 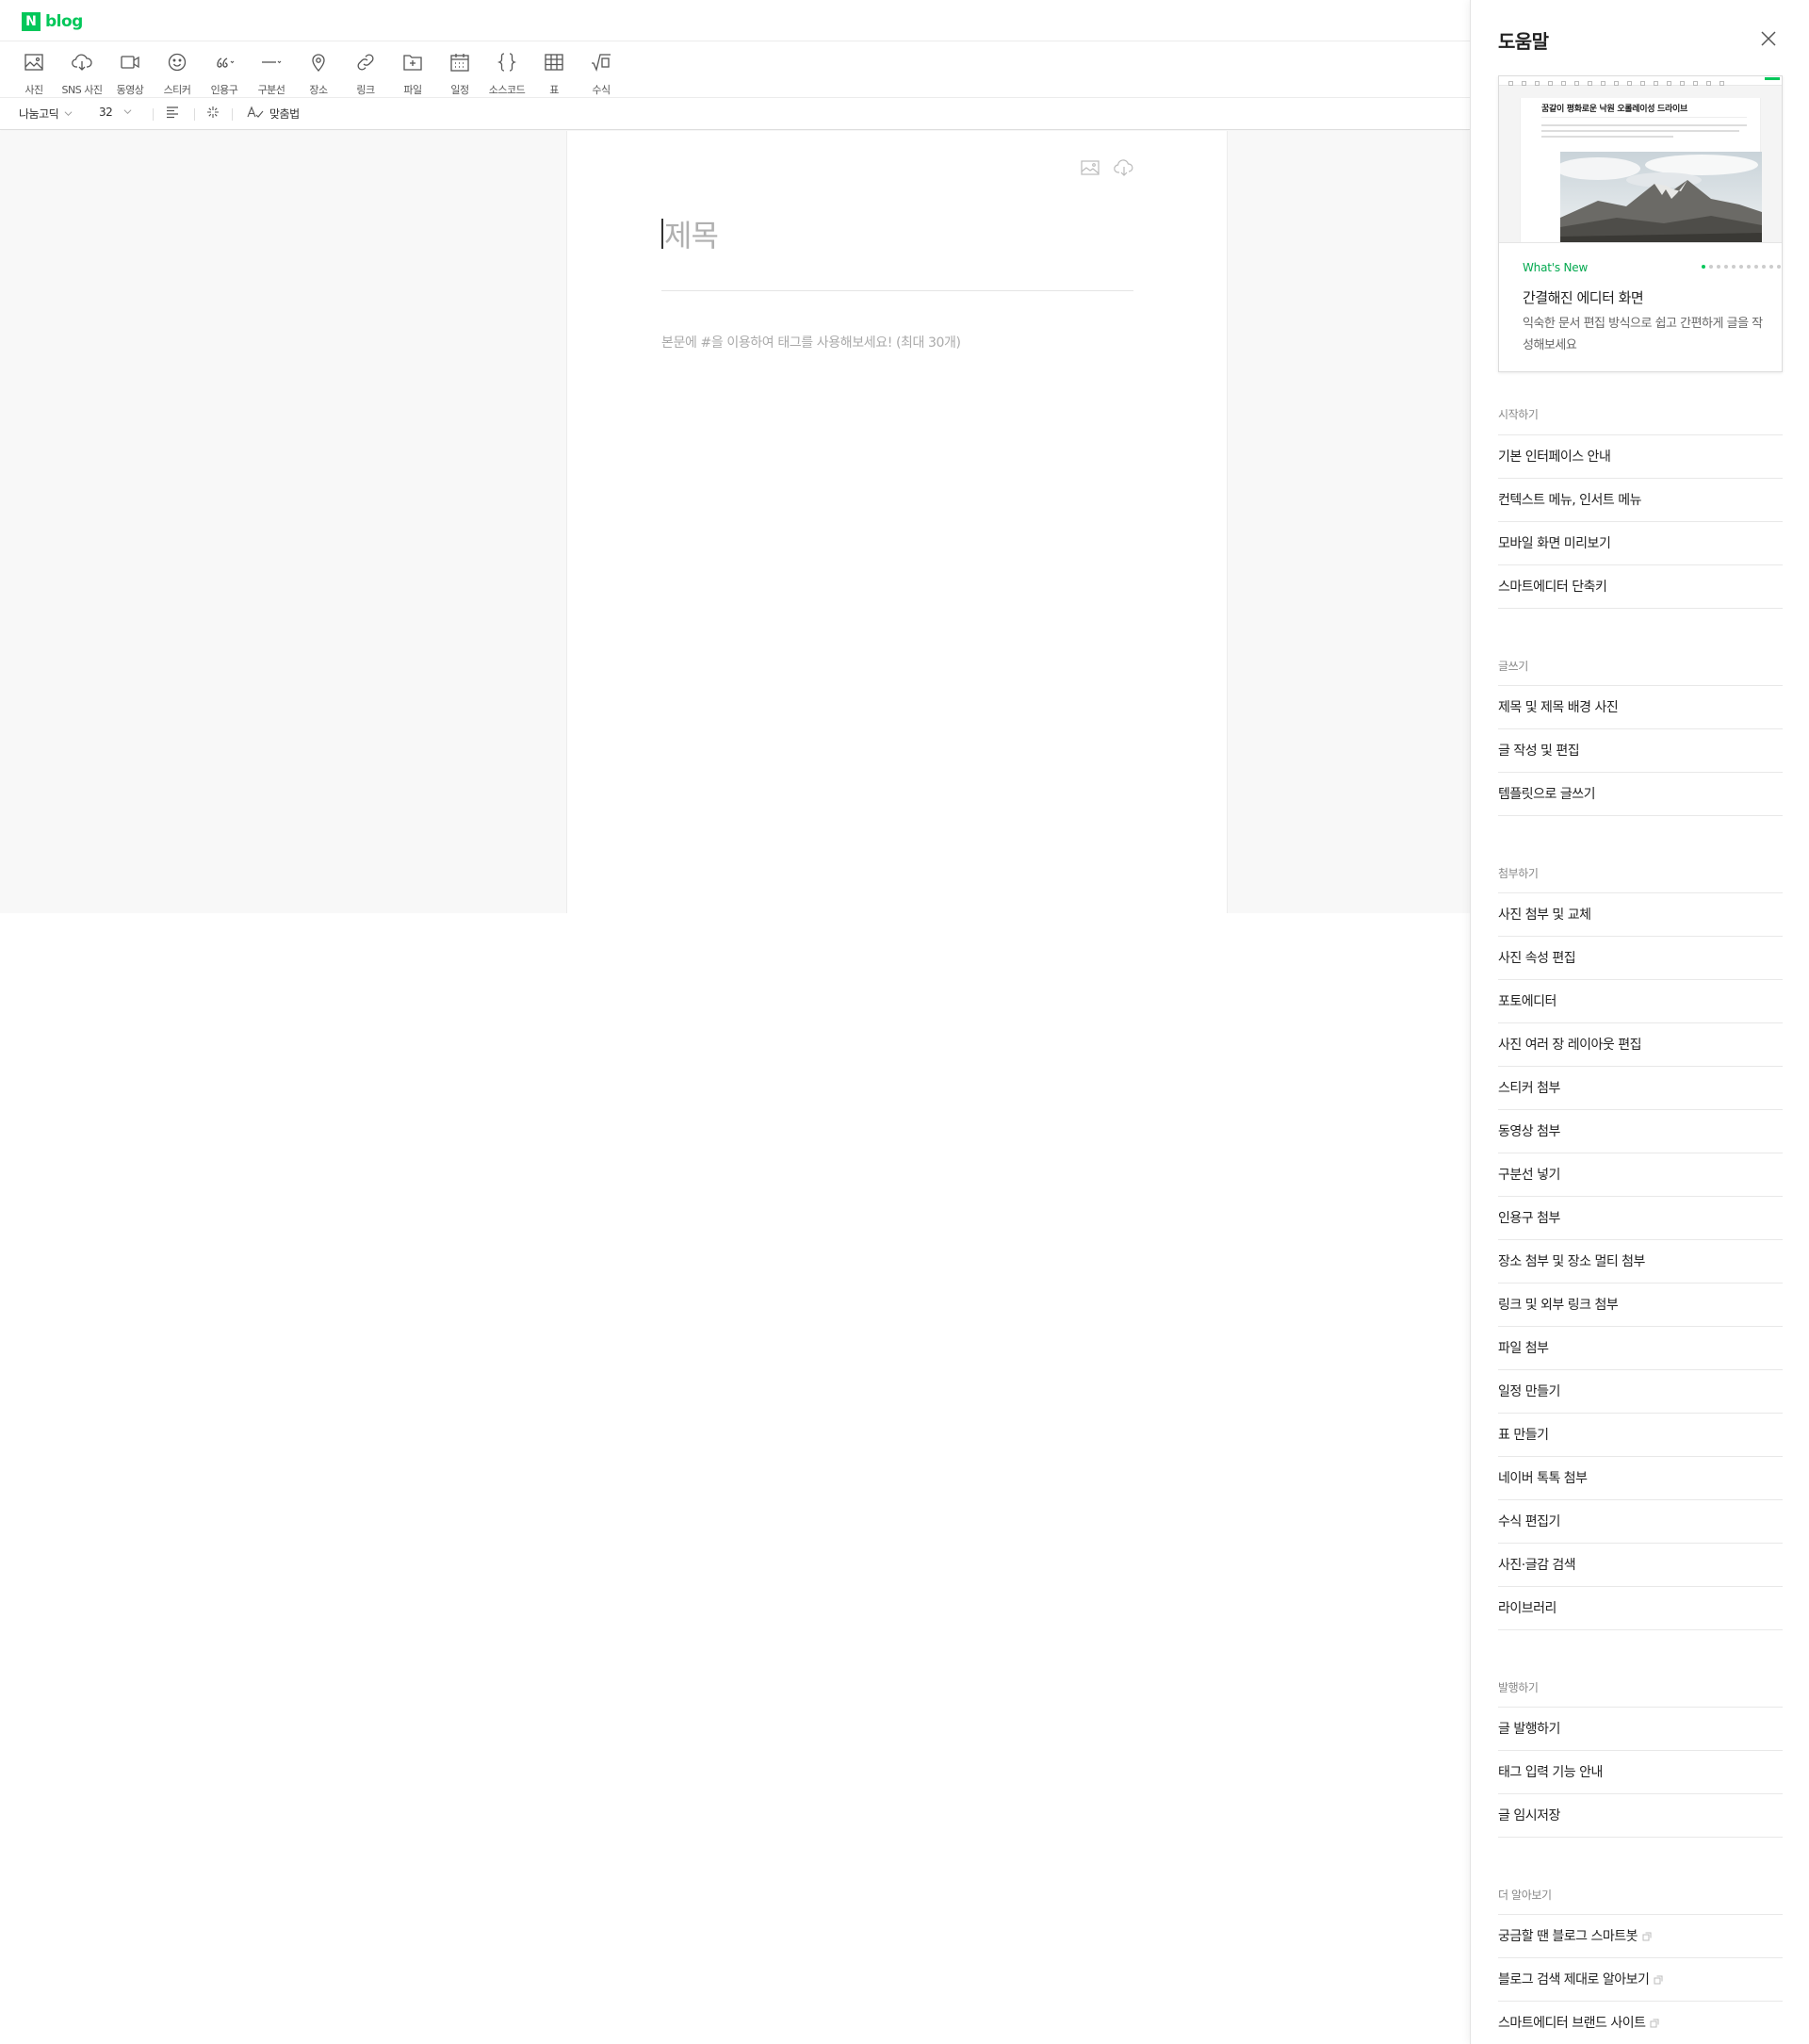 I want to click on body-placeholder: 본문에 #을 이용하여 태그를 사용해보세요! (최대 30개), so click(x=811, y=342).